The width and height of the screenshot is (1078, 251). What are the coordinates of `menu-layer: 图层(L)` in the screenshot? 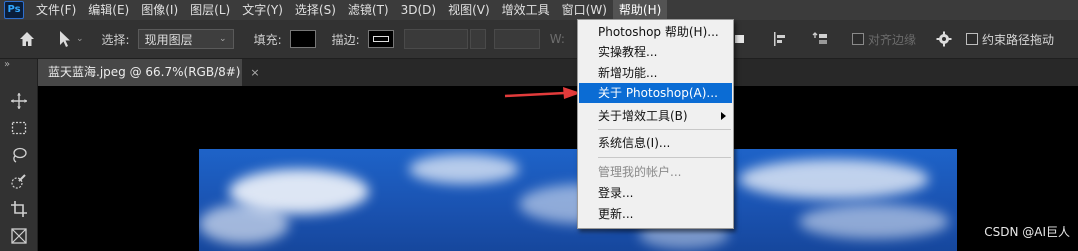 It's located at (210, 10).